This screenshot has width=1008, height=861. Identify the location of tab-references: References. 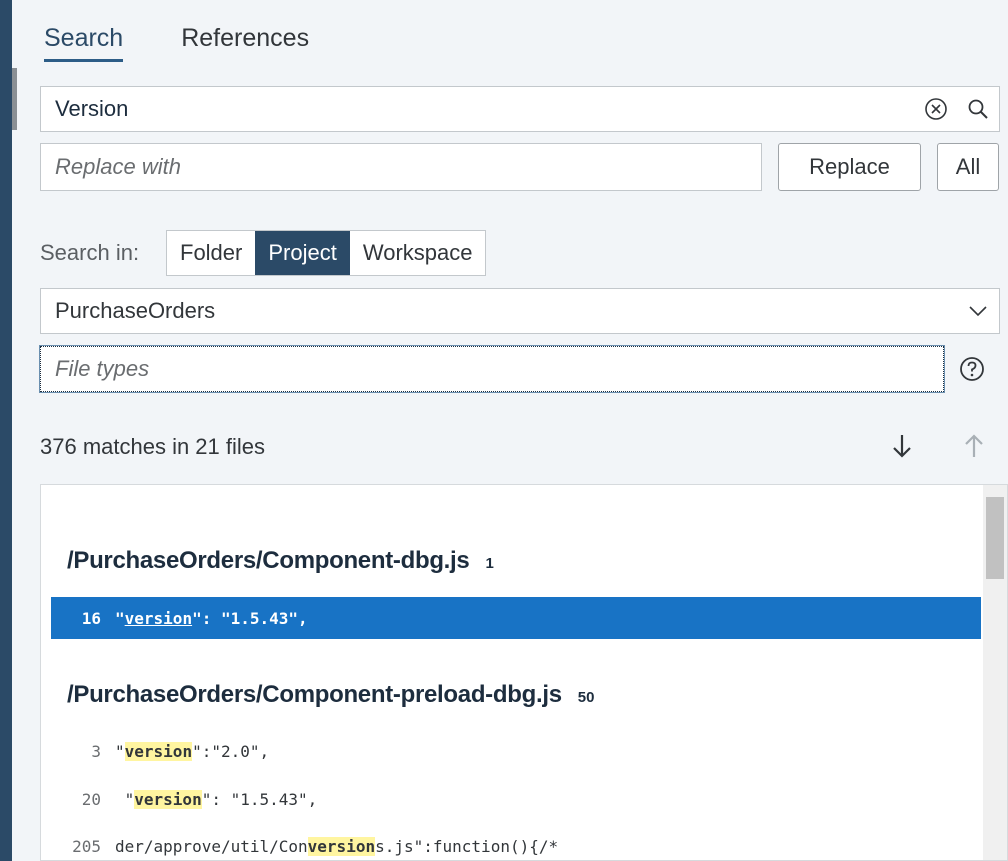
(245, 42).